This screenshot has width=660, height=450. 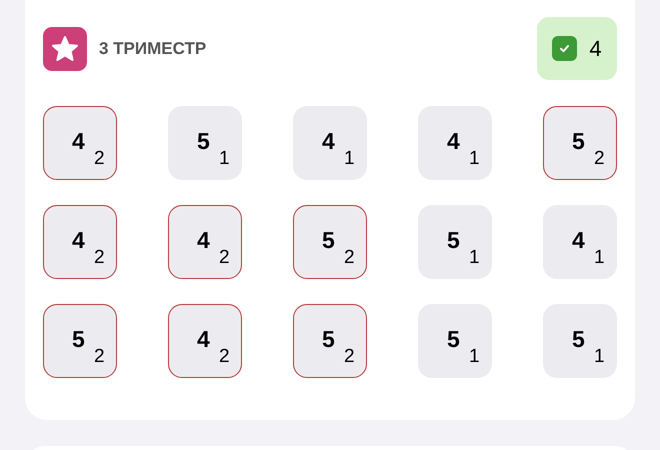 I want to click on badge-value: 4, so click(x=595, y=49).